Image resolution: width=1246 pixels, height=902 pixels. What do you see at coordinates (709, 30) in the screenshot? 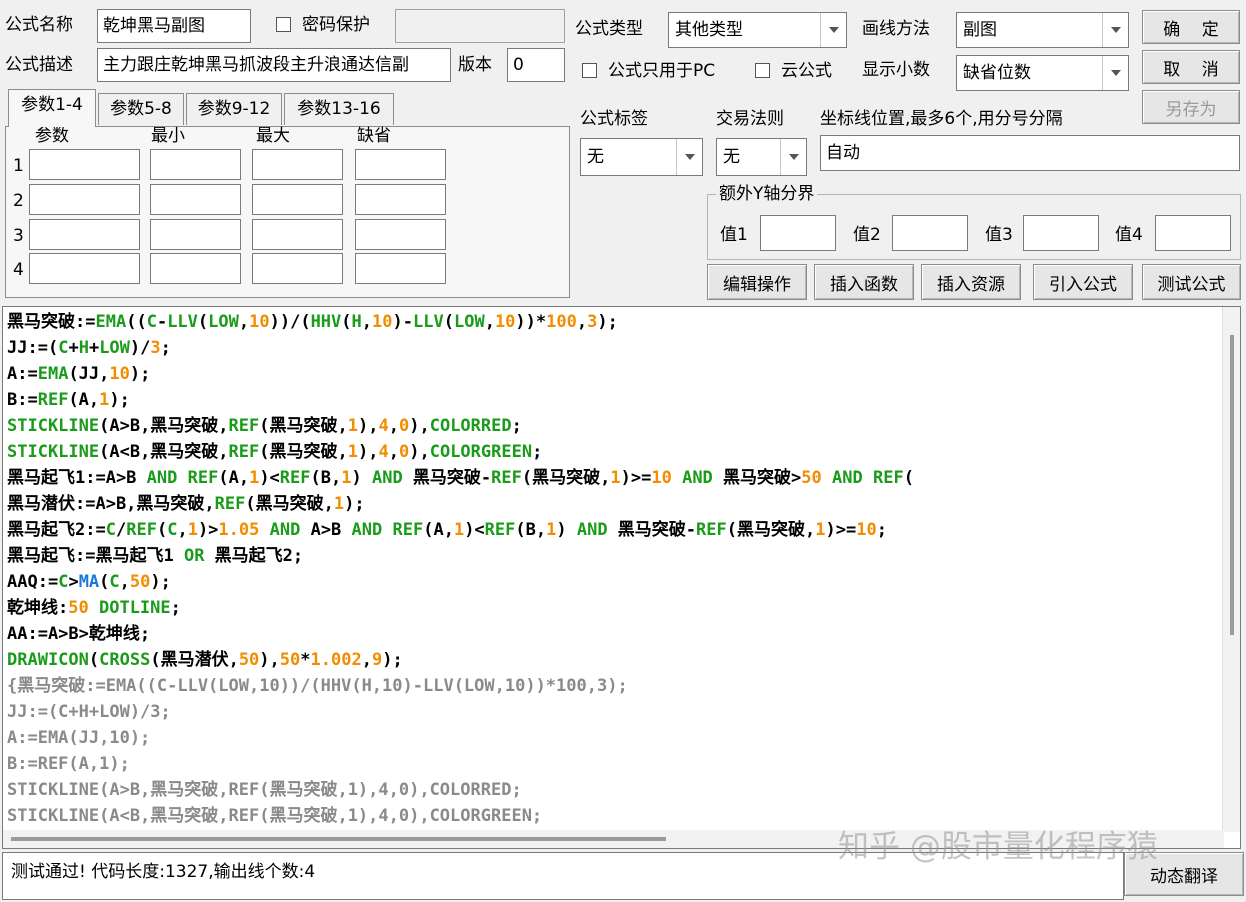
I see `formula-type-value: 其他类型` at bounding box center [709, 30].